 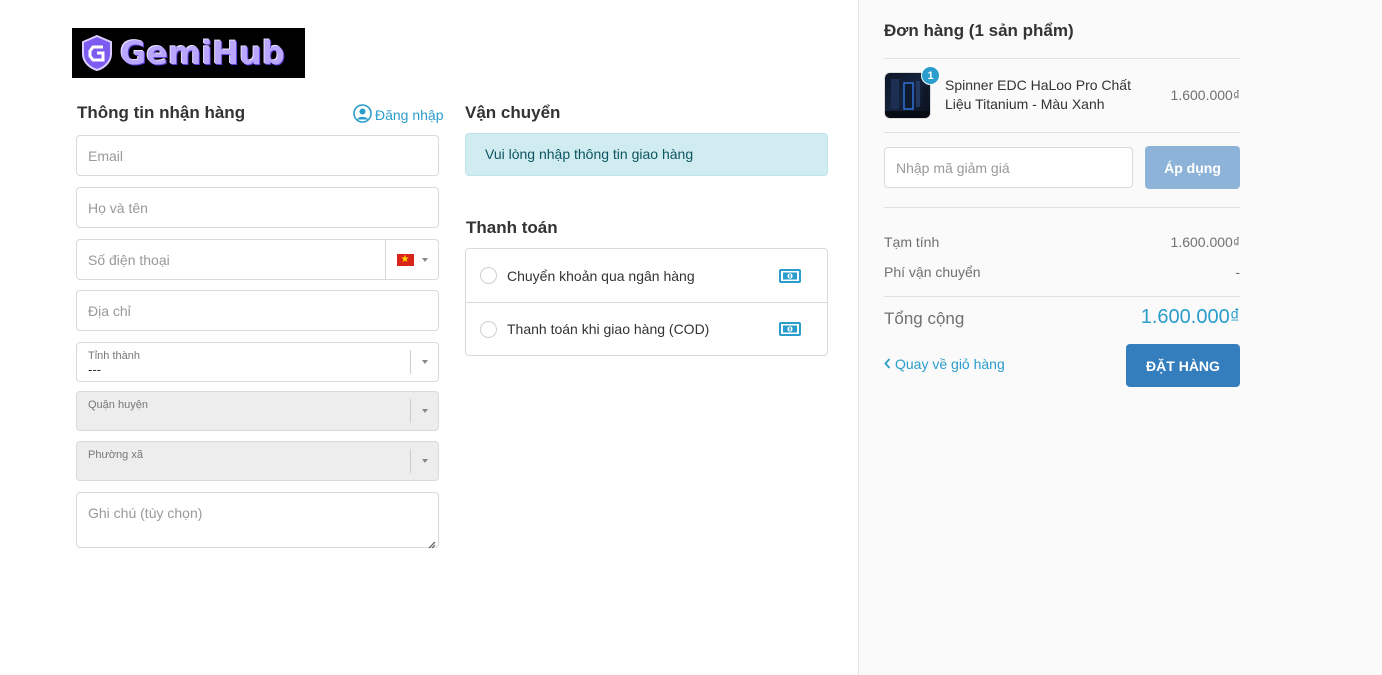 I want to click on note-field, so click(x=257, y=520).